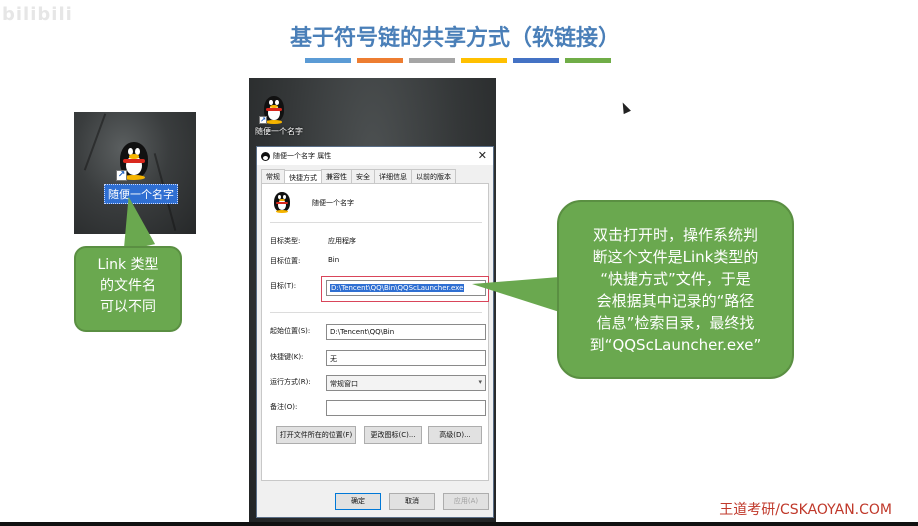 Image resolution: width=918 pixels, height=526 pixels. Describe the element at coordinates (458, 60) in the screenshot. I see `title-color-bars` at that location.